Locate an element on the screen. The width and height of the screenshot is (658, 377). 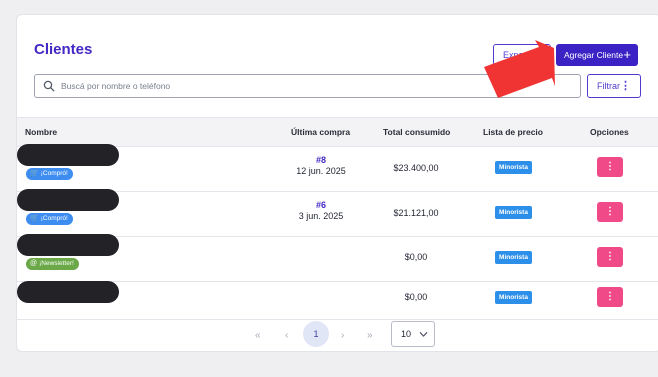
at-icon: @ is located at coordinates (34, 263).